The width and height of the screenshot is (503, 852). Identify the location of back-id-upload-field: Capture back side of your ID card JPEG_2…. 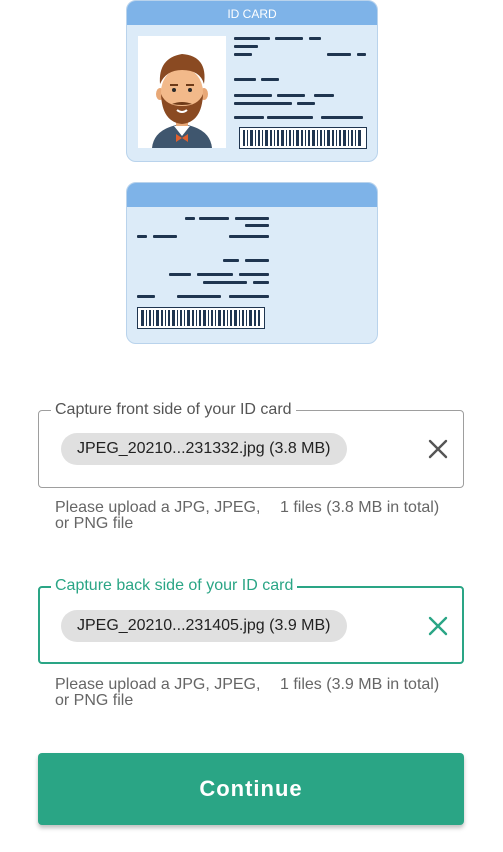
(251, 619).